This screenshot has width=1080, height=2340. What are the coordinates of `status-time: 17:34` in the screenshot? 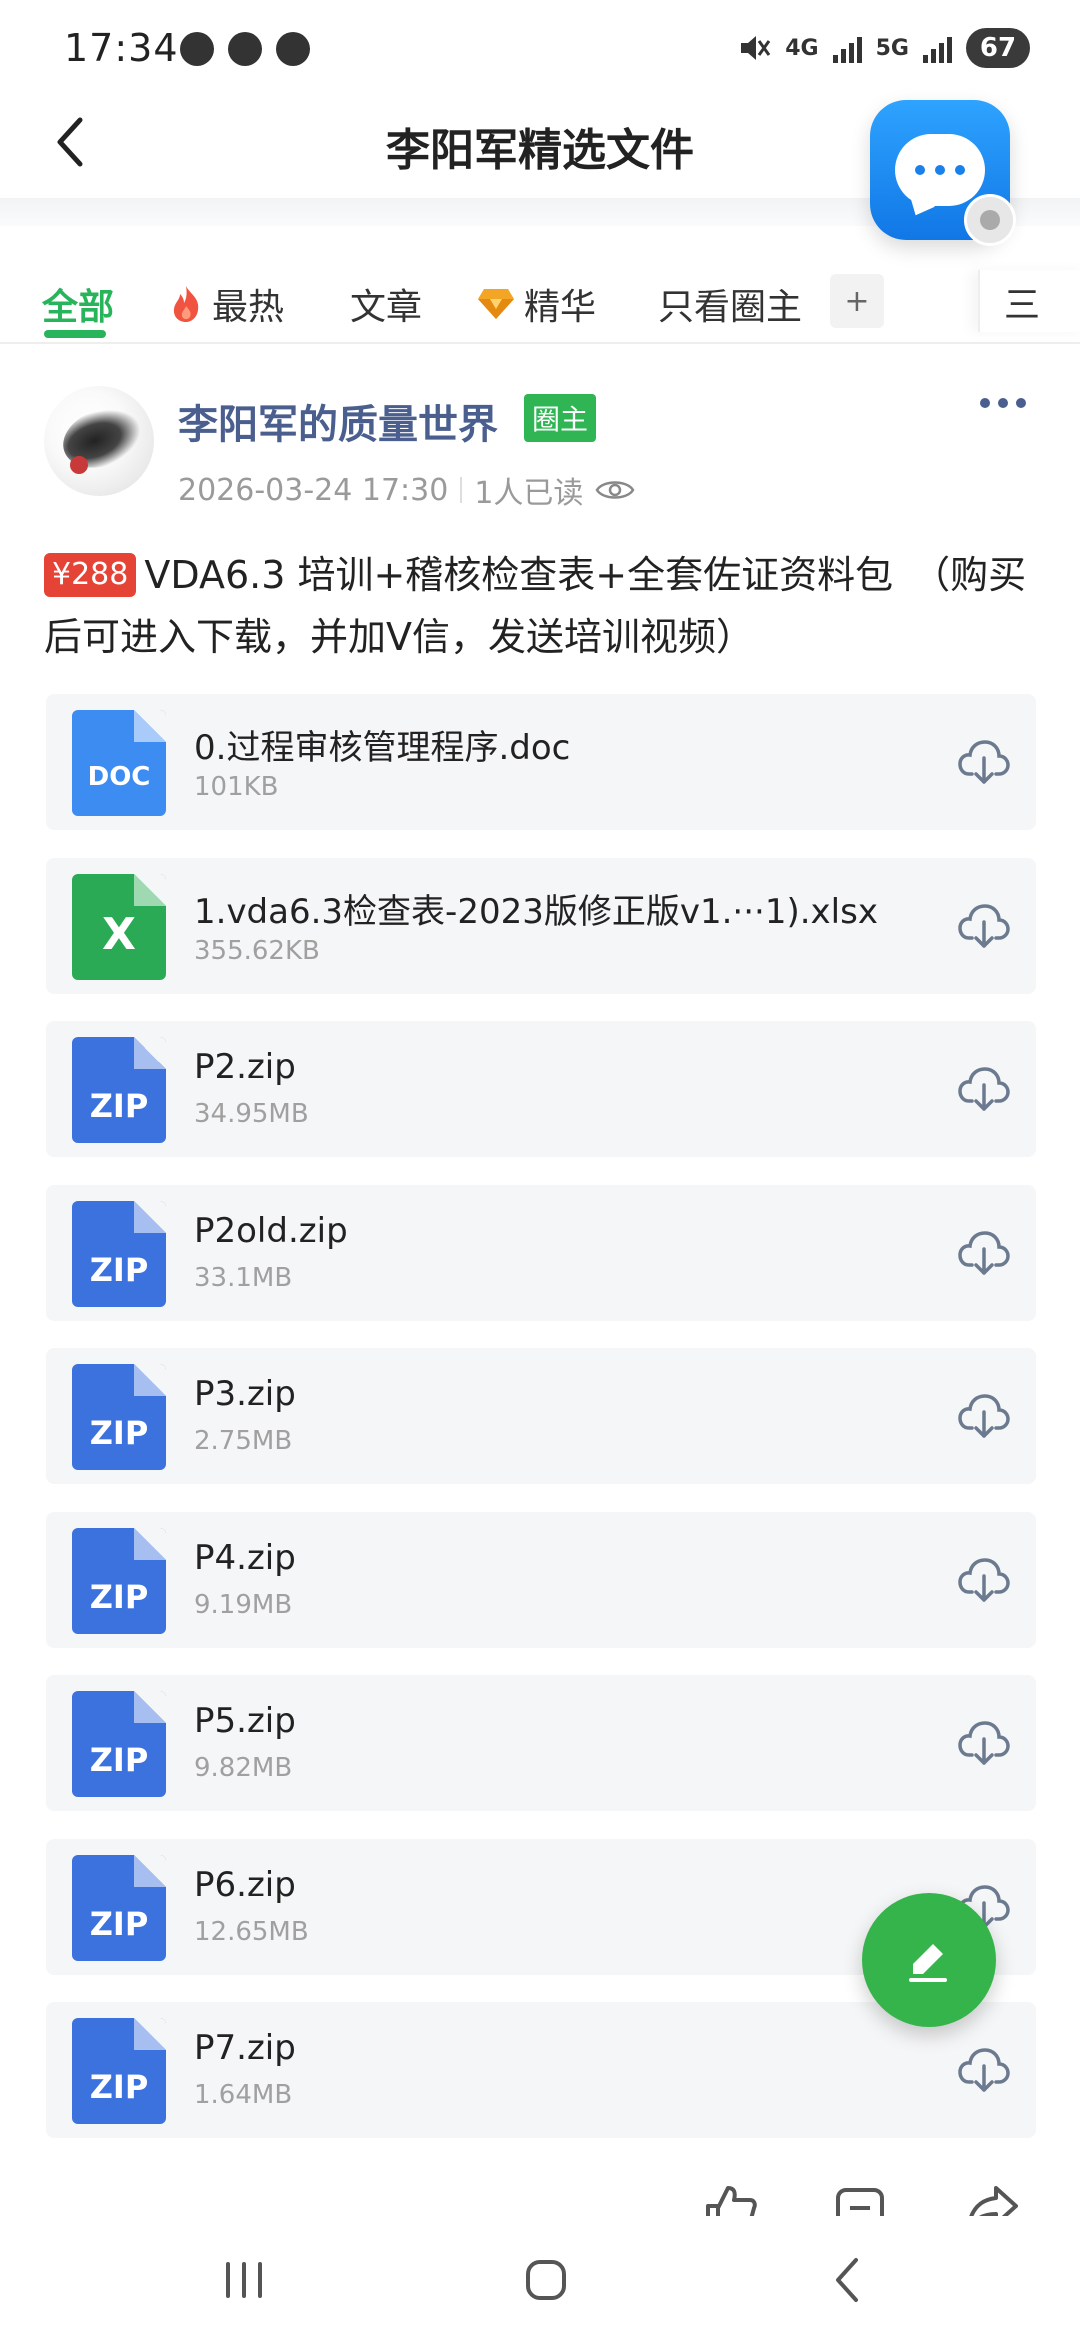 It's located at (121, 48).